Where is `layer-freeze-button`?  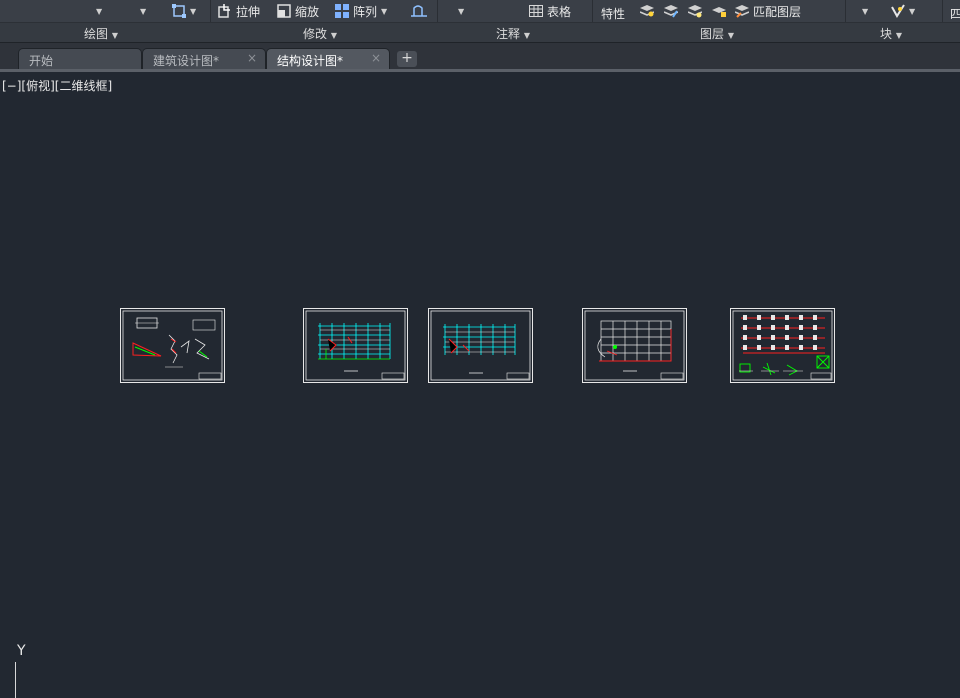
layer-freeze-button is located at coordinates (695, 11).